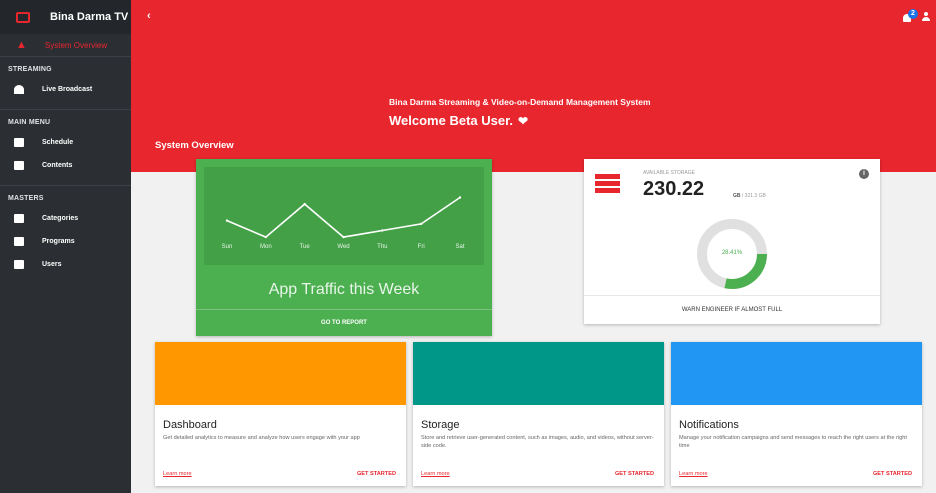 This screenshot has width=936, height=493. What do you see at coordinates (65, 67) in the screenshot?
I see `sidebar-section-title: STREAMING` at bounding box center [65, 67].